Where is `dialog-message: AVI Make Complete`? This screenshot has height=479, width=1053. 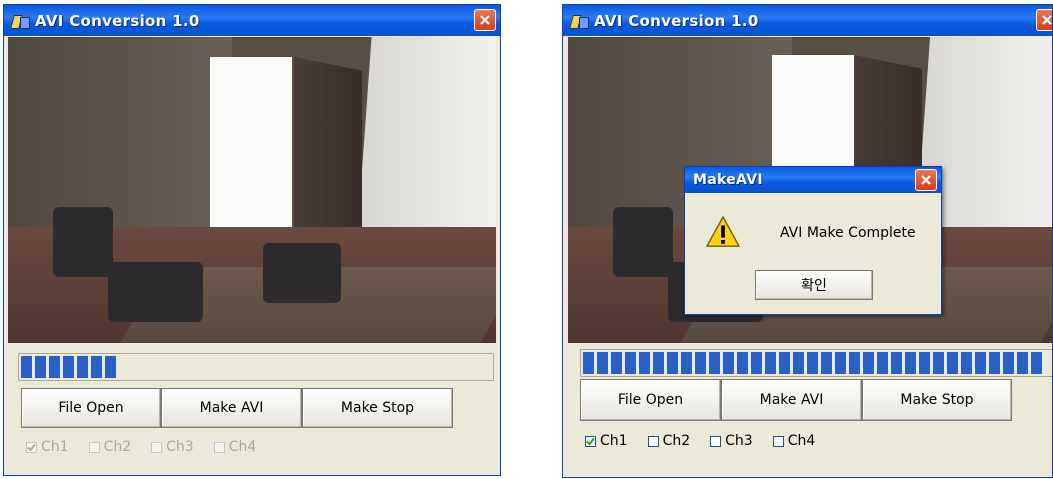
dialog-message: AVI Make Complete is located at coordinates (848, 233).